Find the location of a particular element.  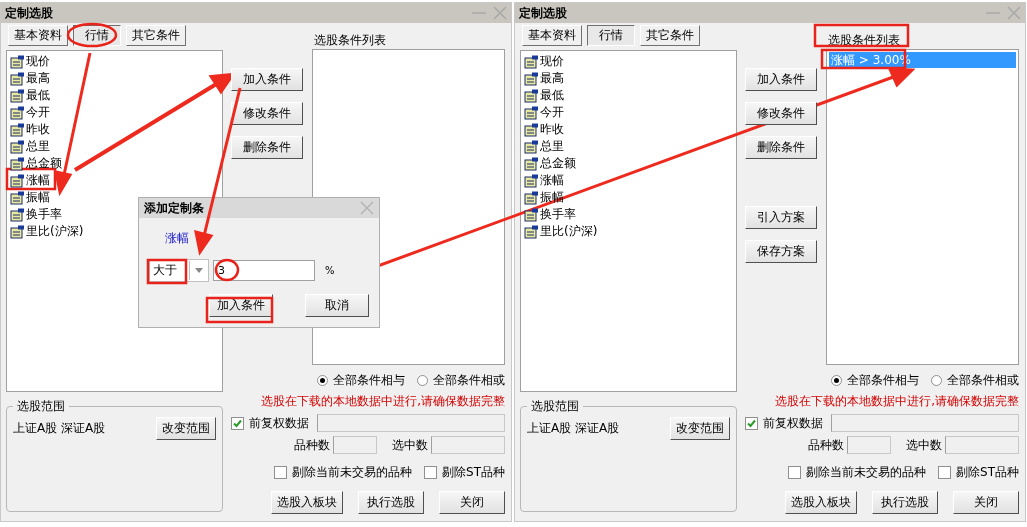

field-name: 涨幅 is located at coordinates (177, 238).